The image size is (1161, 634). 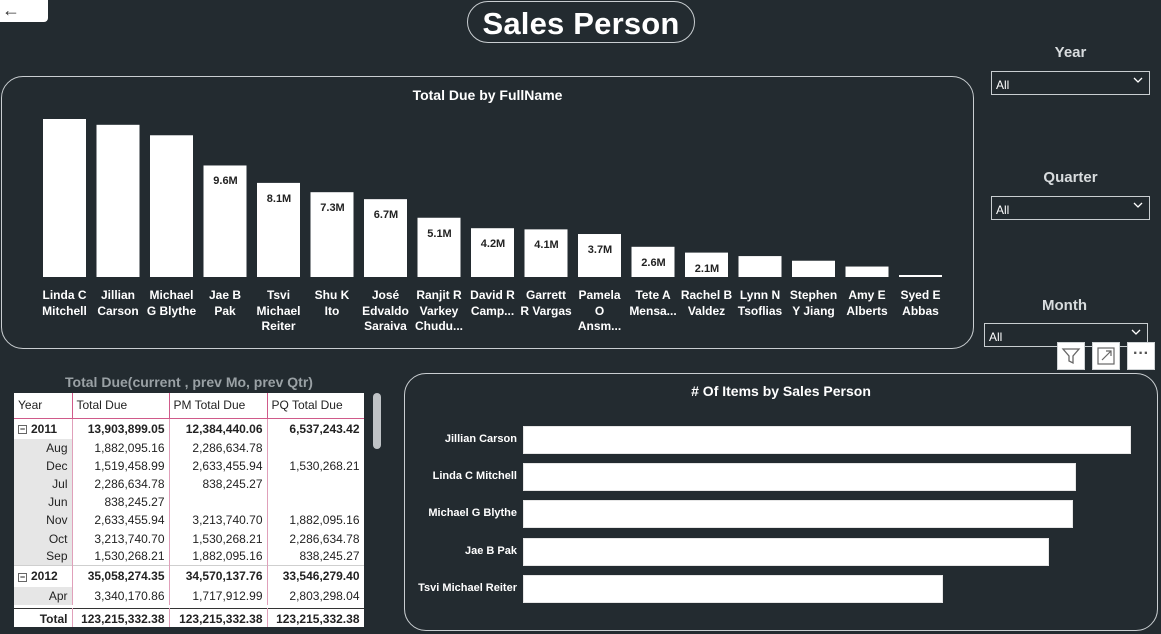 I want to click on month-row: Aug 1,882,095.16 2,286,634.78, so click(x=189, y=448).